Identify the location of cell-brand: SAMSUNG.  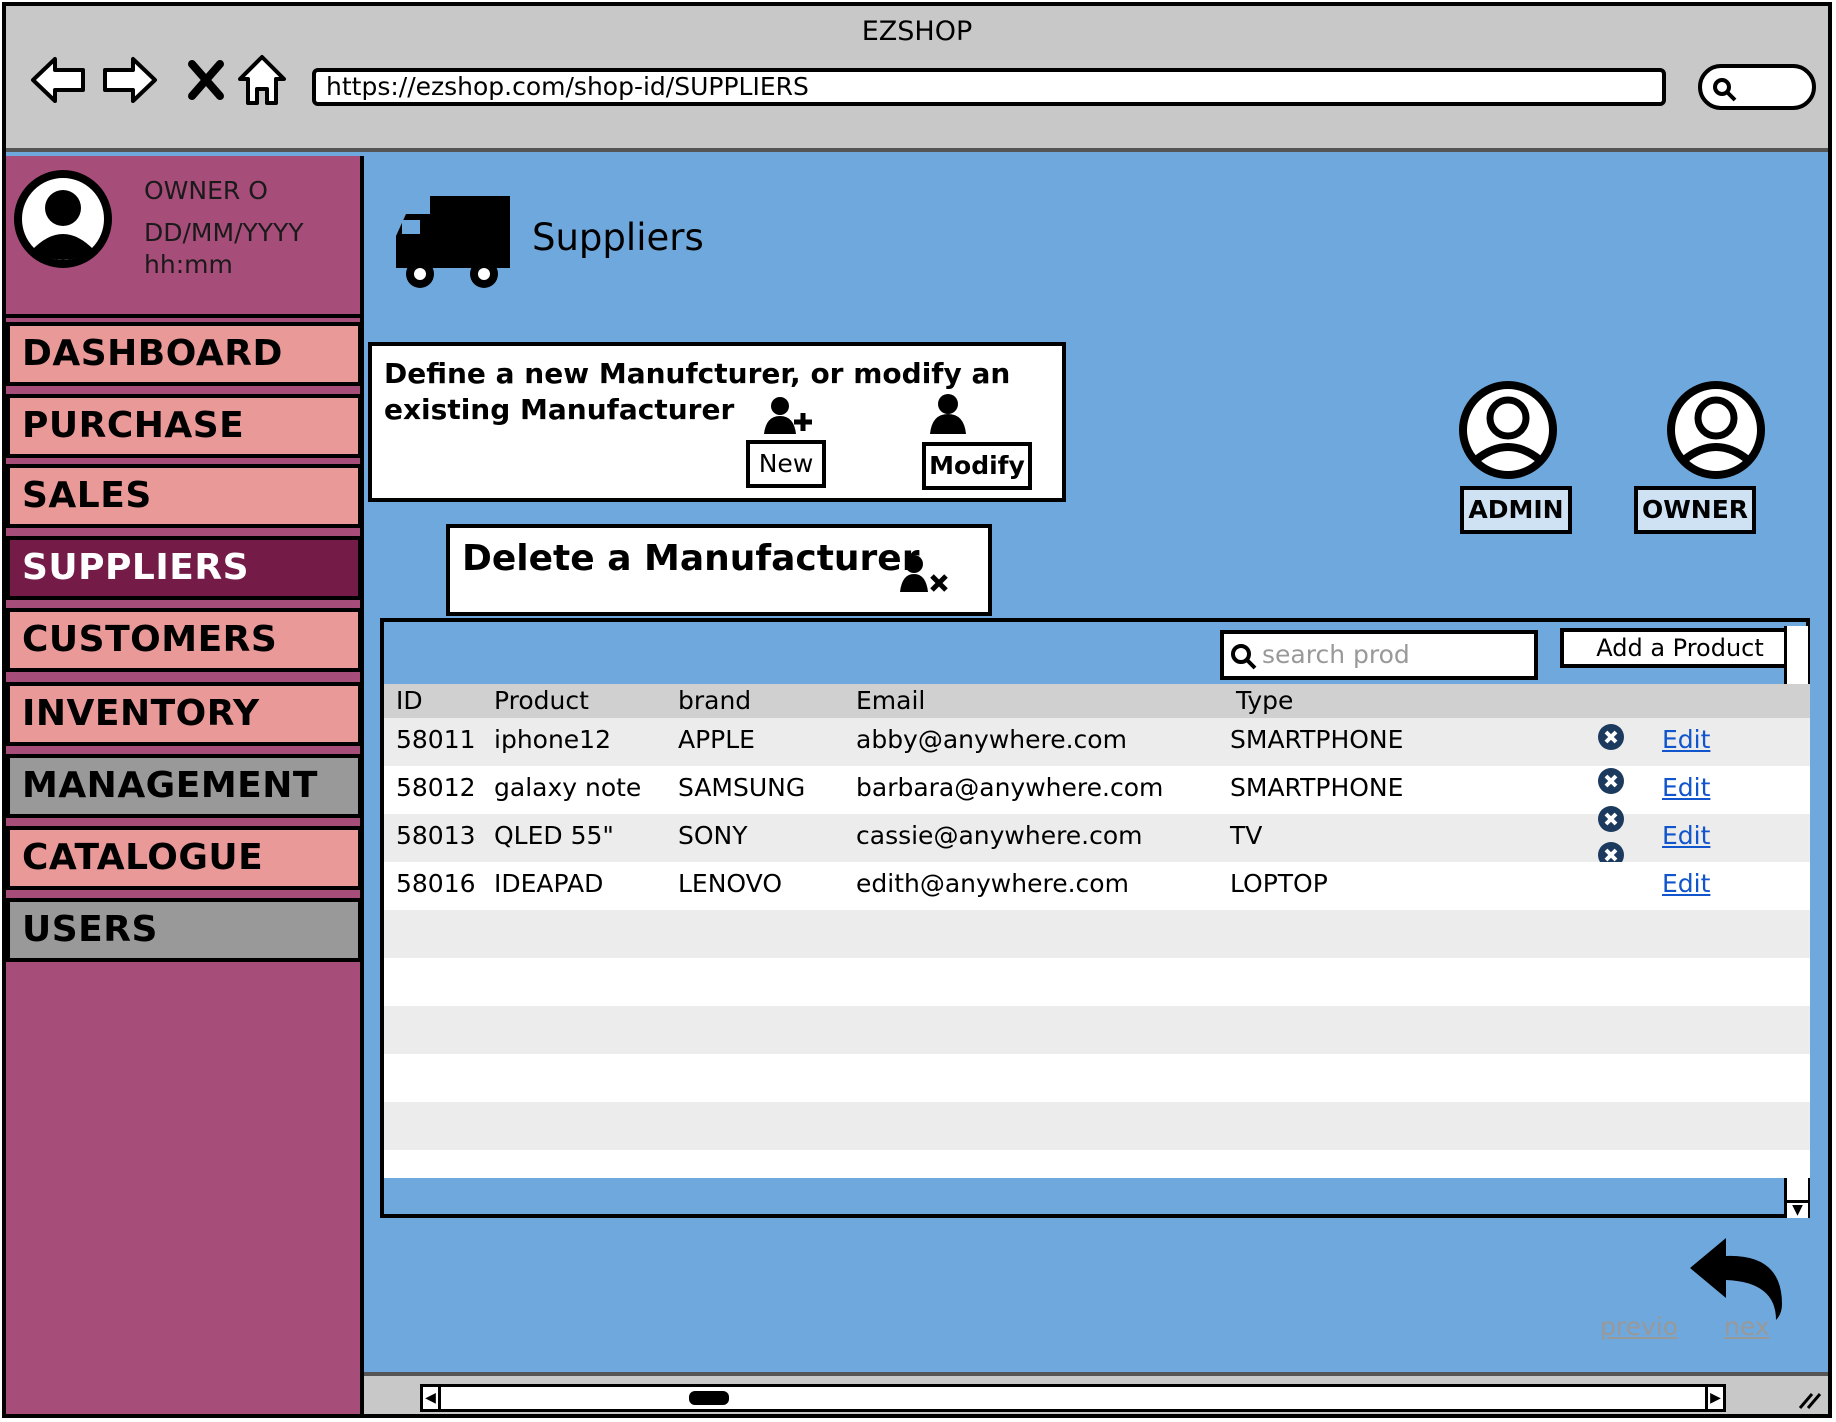
(742, 787).